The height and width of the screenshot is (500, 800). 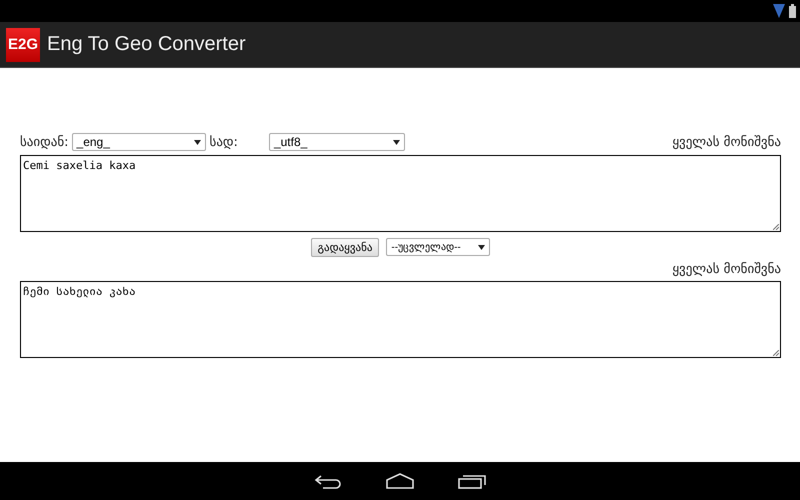 I want to click on input-field: Cemi saxelia kaxa, so click(x=400, y=193).